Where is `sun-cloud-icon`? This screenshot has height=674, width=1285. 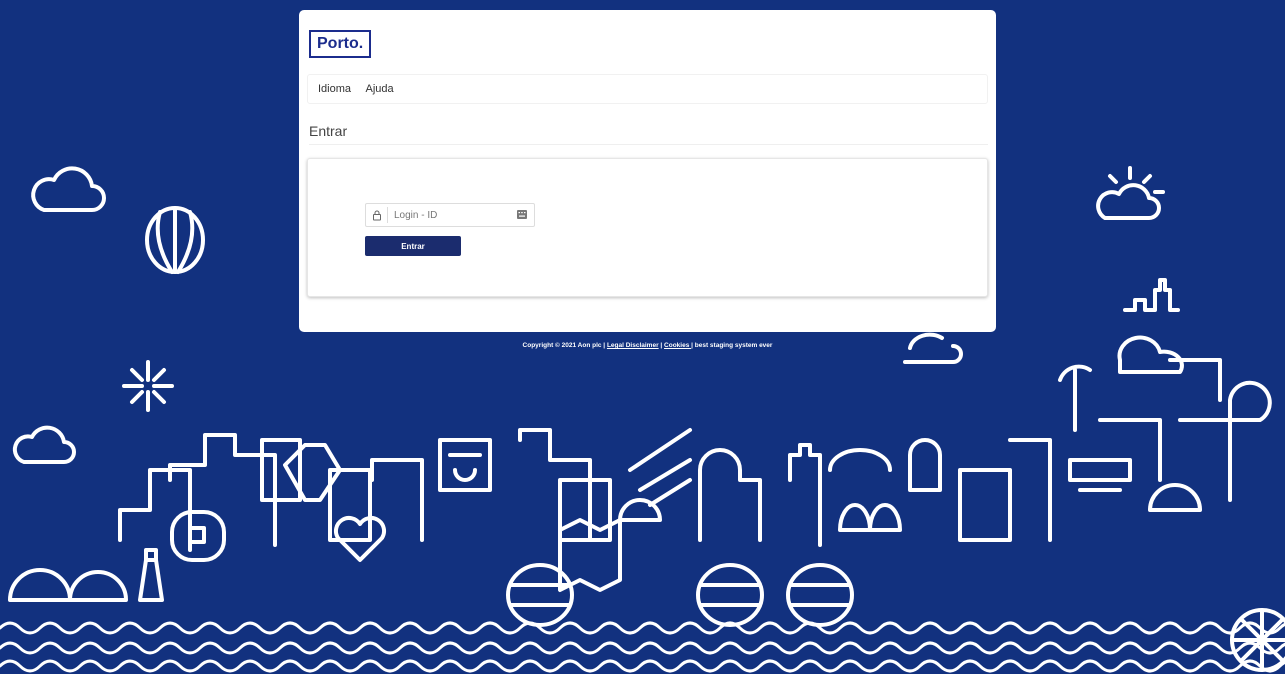 sun-cloud-icon is located at coordinates (1130, 193).